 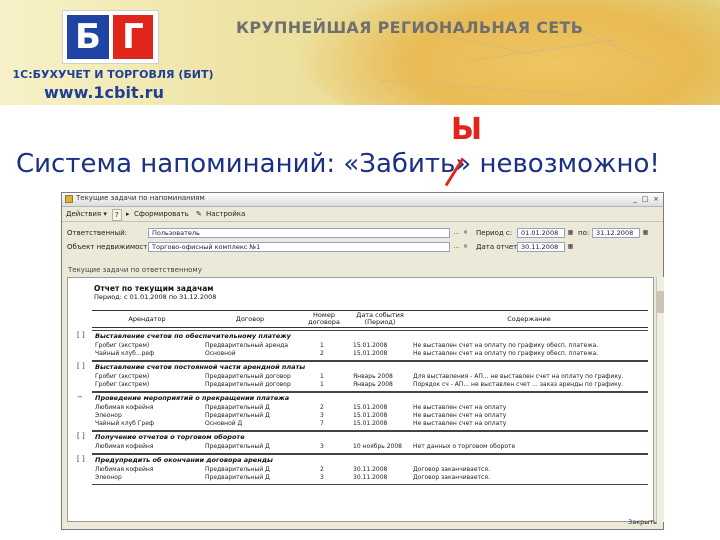 I want to click on table-cell: Любимая кофейня, so click(x=124, y=469).